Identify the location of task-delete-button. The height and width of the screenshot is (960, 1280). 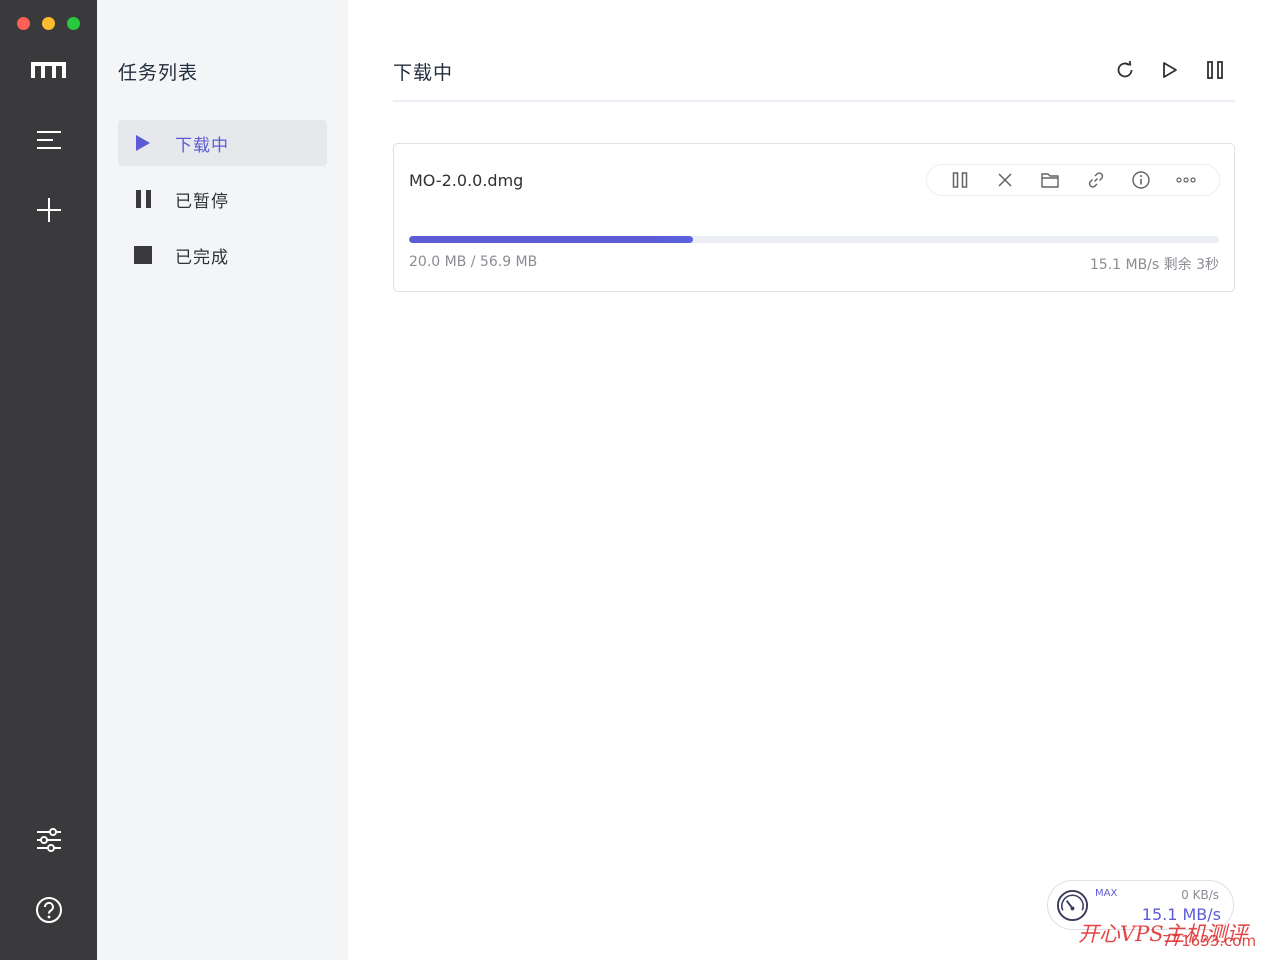
(1005, 180).